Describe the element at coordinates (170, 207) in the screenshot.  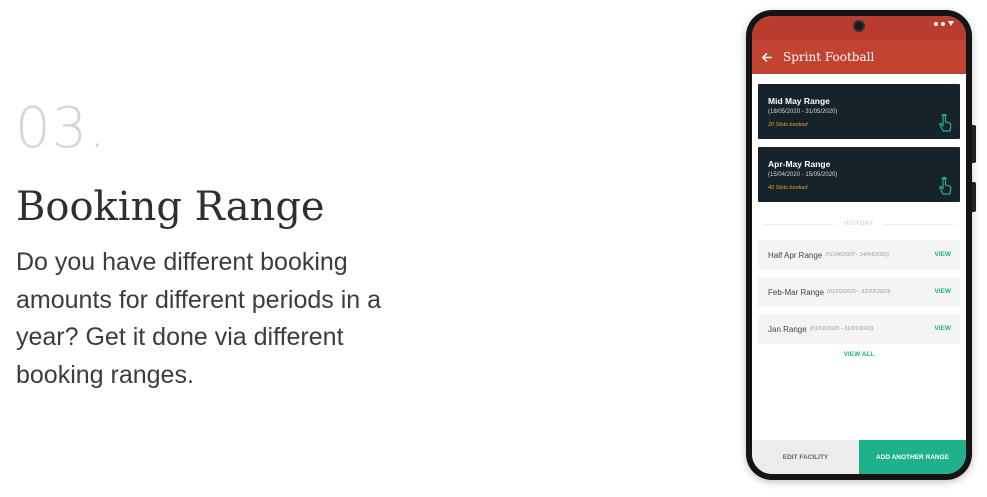
I see `feature-title: Booking Range` at that location.